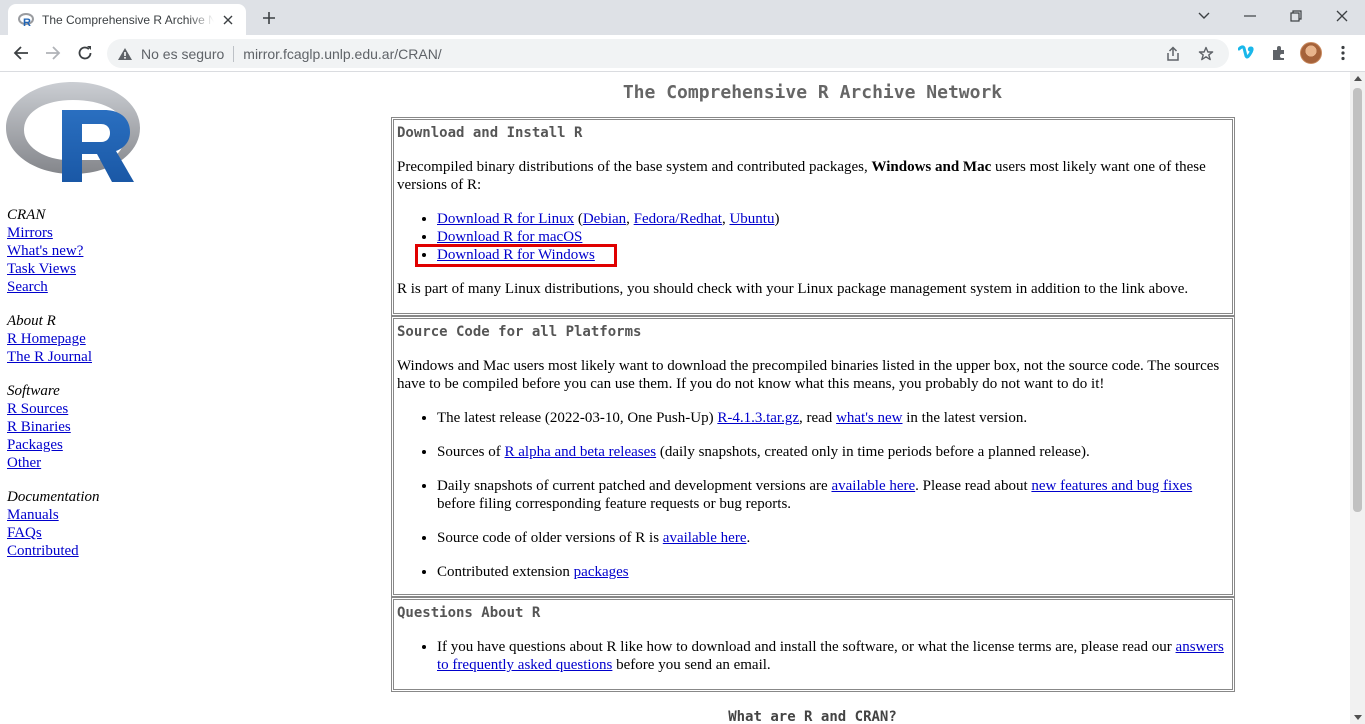  What do you see at coordinates (26, 215) in the screenshot?
I see `sidebar-heading: CRAN` at bounding box center [26, 215].